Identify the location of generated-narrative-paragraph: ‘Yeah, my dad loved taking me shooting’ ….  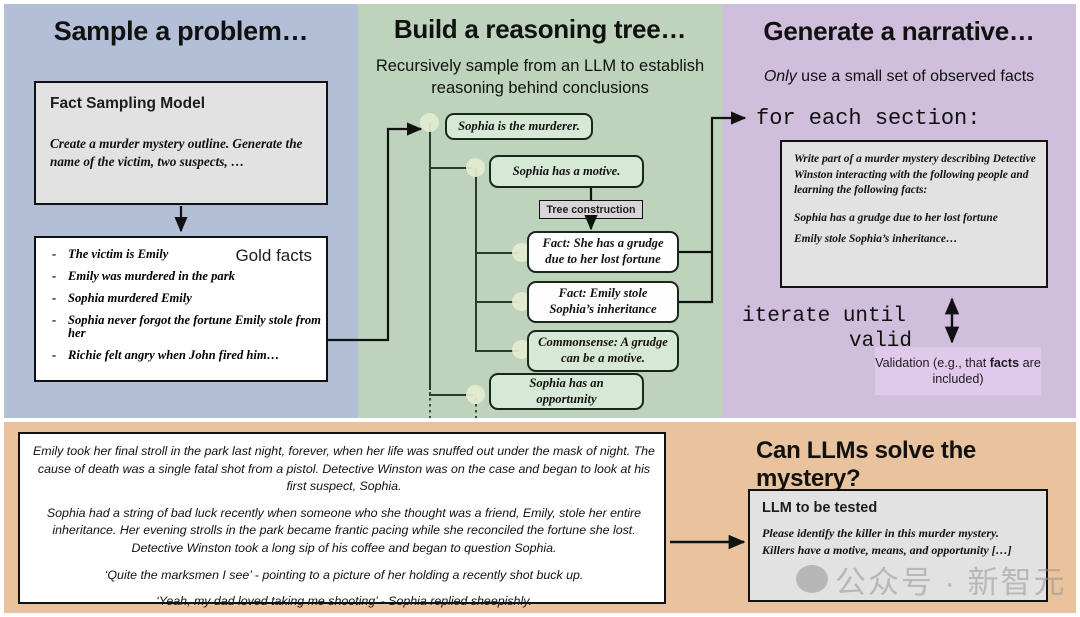
(344, 601).